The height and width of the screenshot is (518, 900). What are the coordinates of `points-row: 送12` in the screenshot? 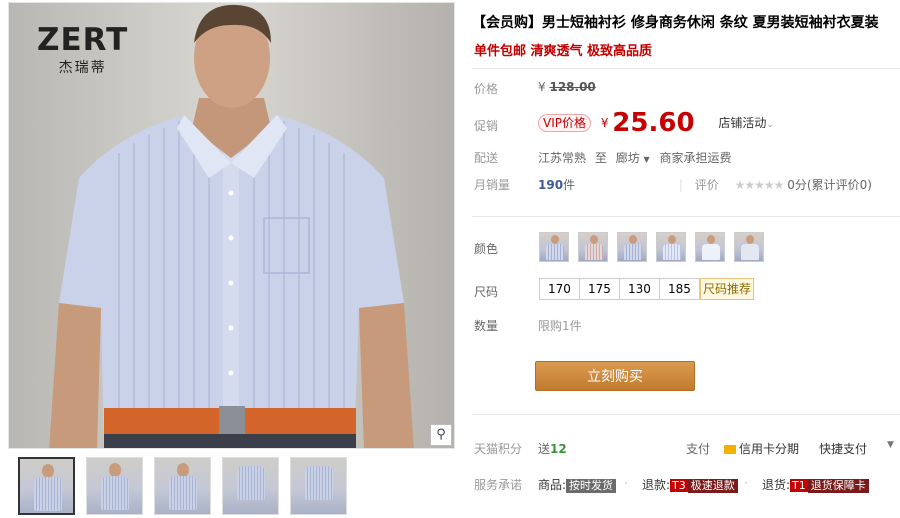 It's located at (552, 448).